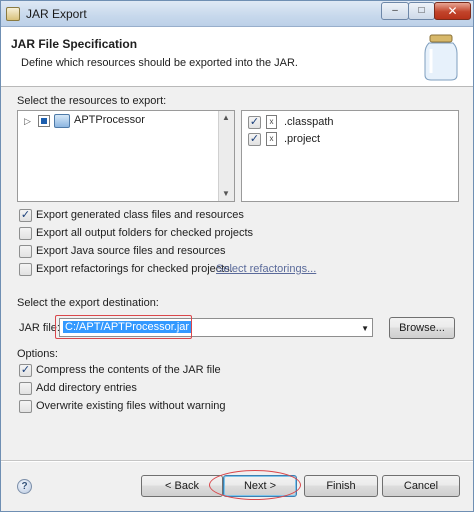 Image resolution: width=474 pixels, height=512 pixels. I want to click on file-label: .project, so click(302, 139).